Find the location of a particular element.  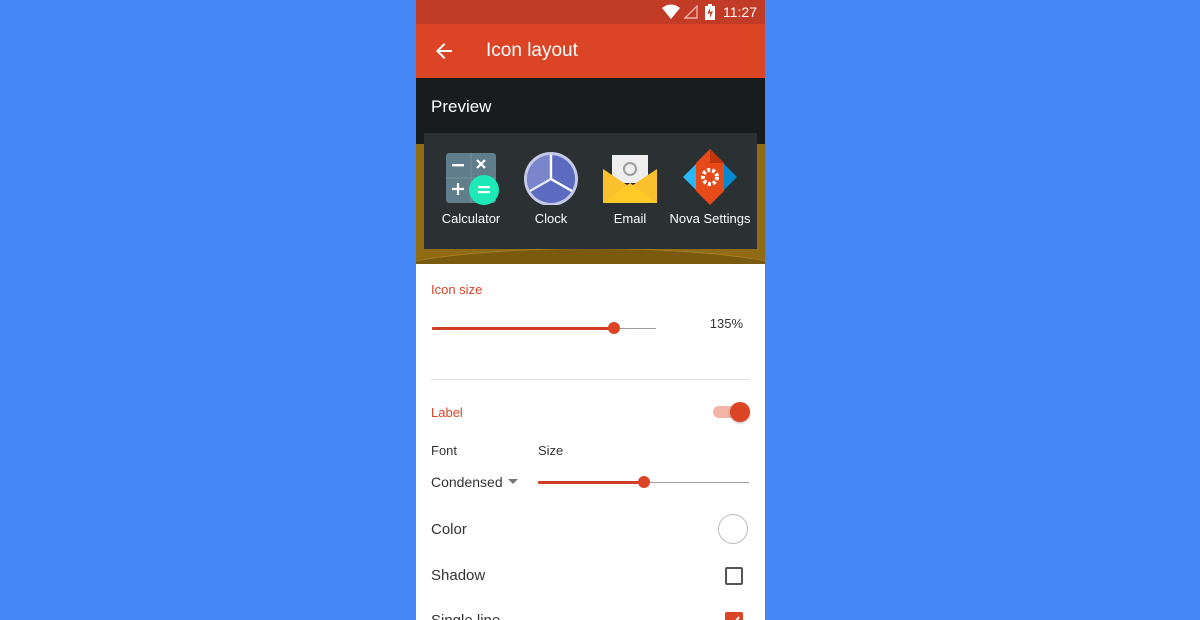

size-label: Size is located at coordinates (551, 450).